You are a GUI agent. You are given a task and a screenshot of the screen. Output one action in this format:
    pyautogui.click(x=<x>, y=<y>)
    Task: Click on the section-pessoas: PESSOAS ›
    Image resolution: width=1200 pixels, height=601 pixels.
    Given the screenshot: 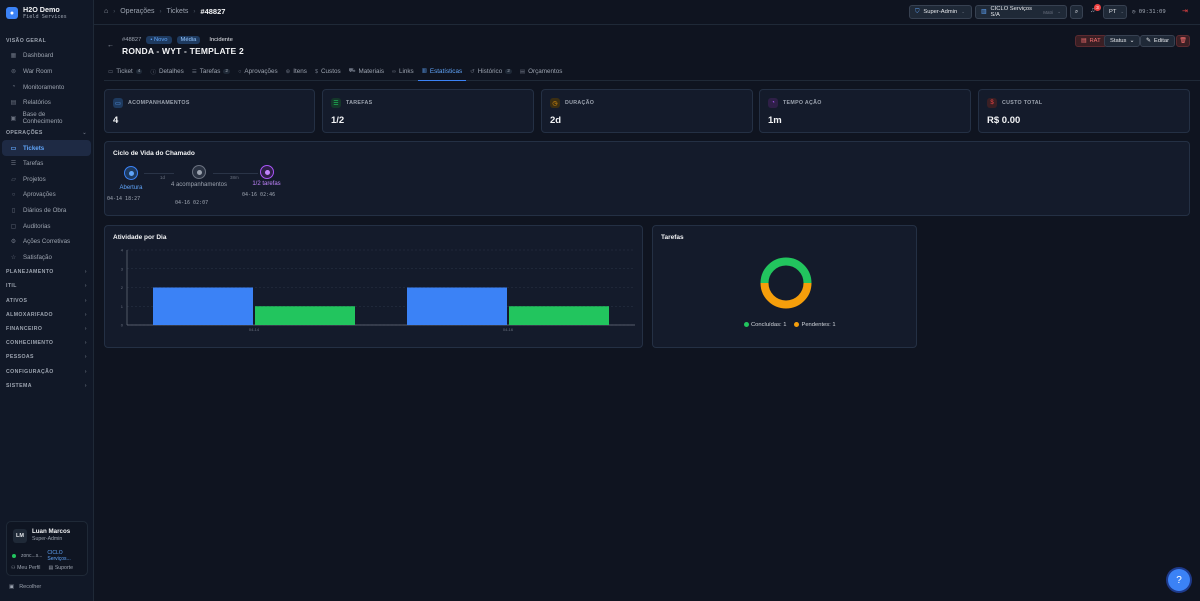 What is the action you would take?
    pyautogui.click(x=46, y=357)
    